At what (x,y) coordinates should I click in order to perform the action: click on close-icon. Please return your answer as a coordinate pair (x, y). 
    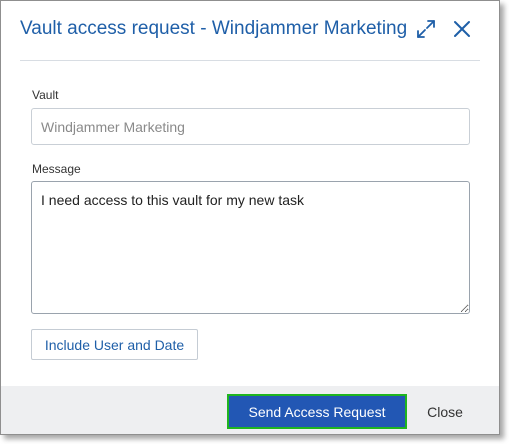
    Looking at the image, I should click on (462, 29).